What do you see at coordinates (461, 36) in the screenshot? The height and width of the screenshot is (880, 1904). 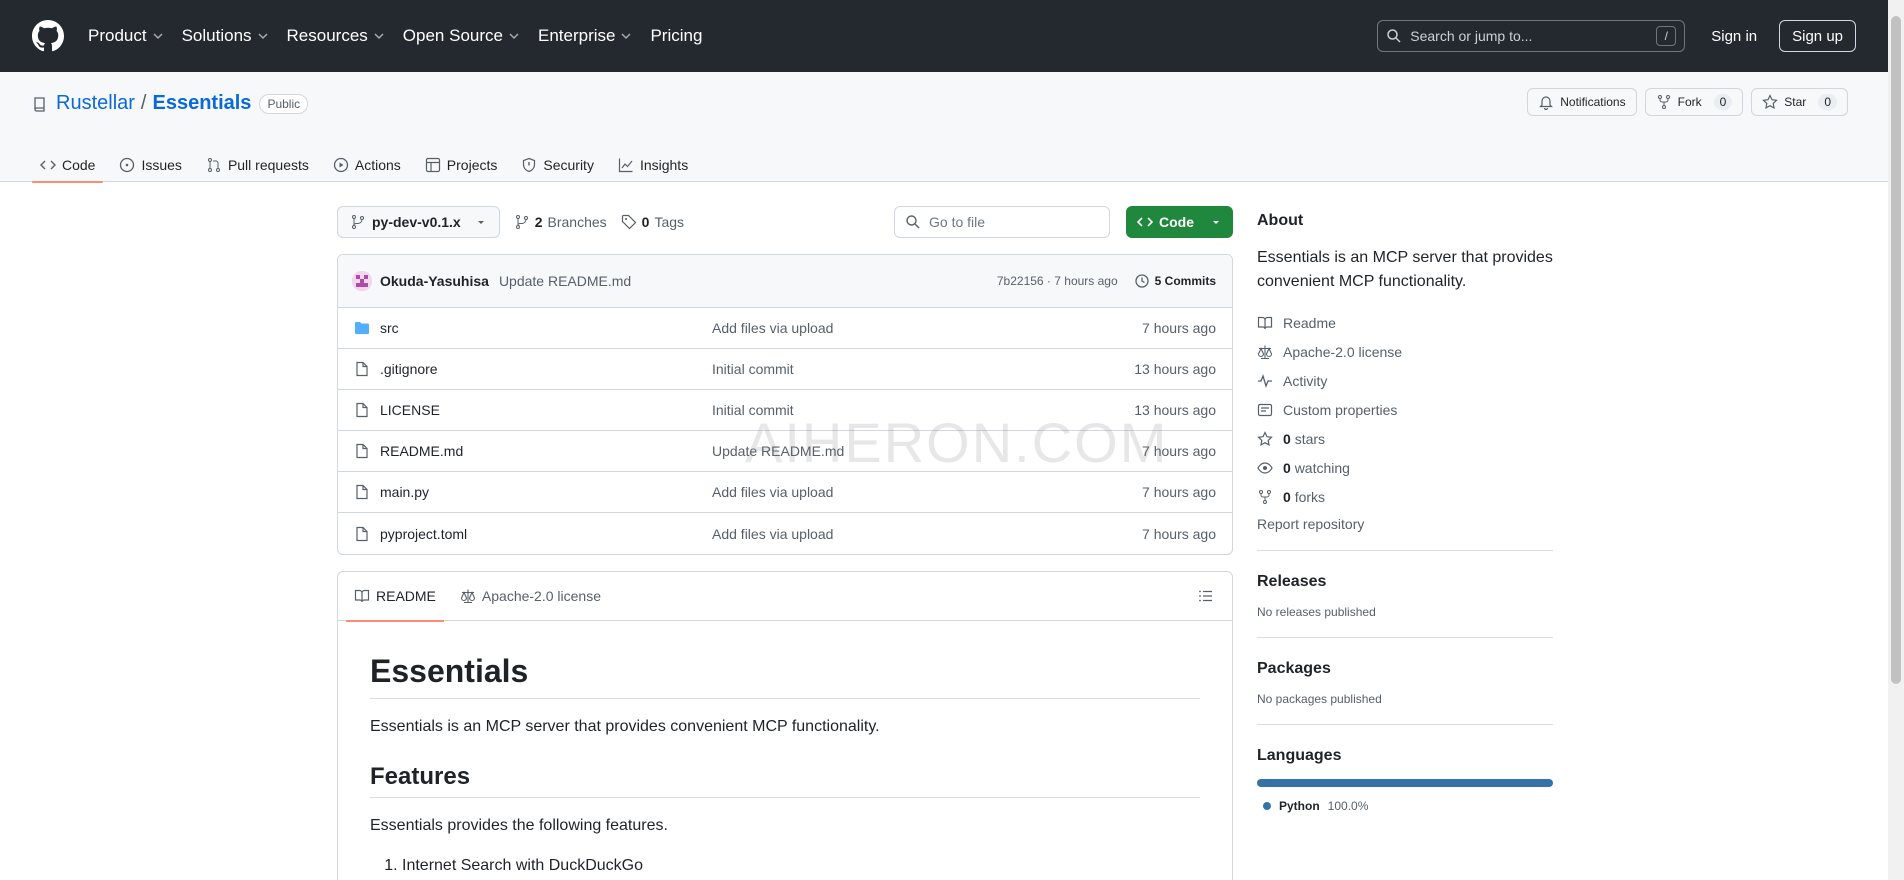 I see `nav-open-source: Open Source` at bounding box center [461, 36].